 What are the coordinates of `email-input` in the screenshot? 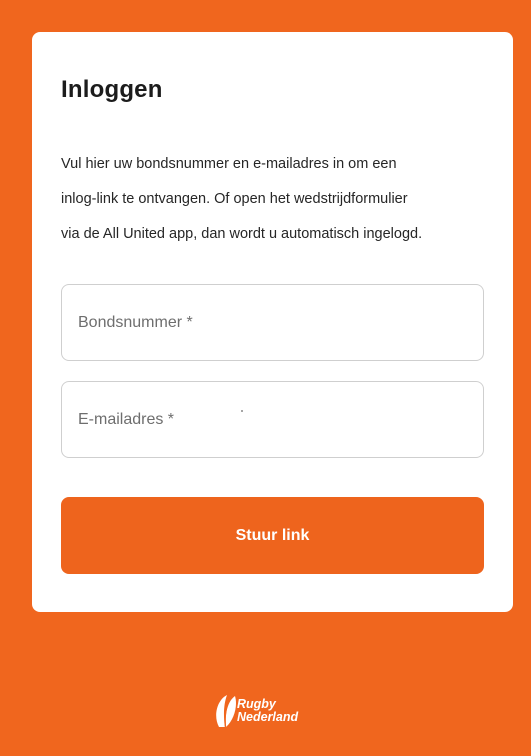 It's located at (272, 419).